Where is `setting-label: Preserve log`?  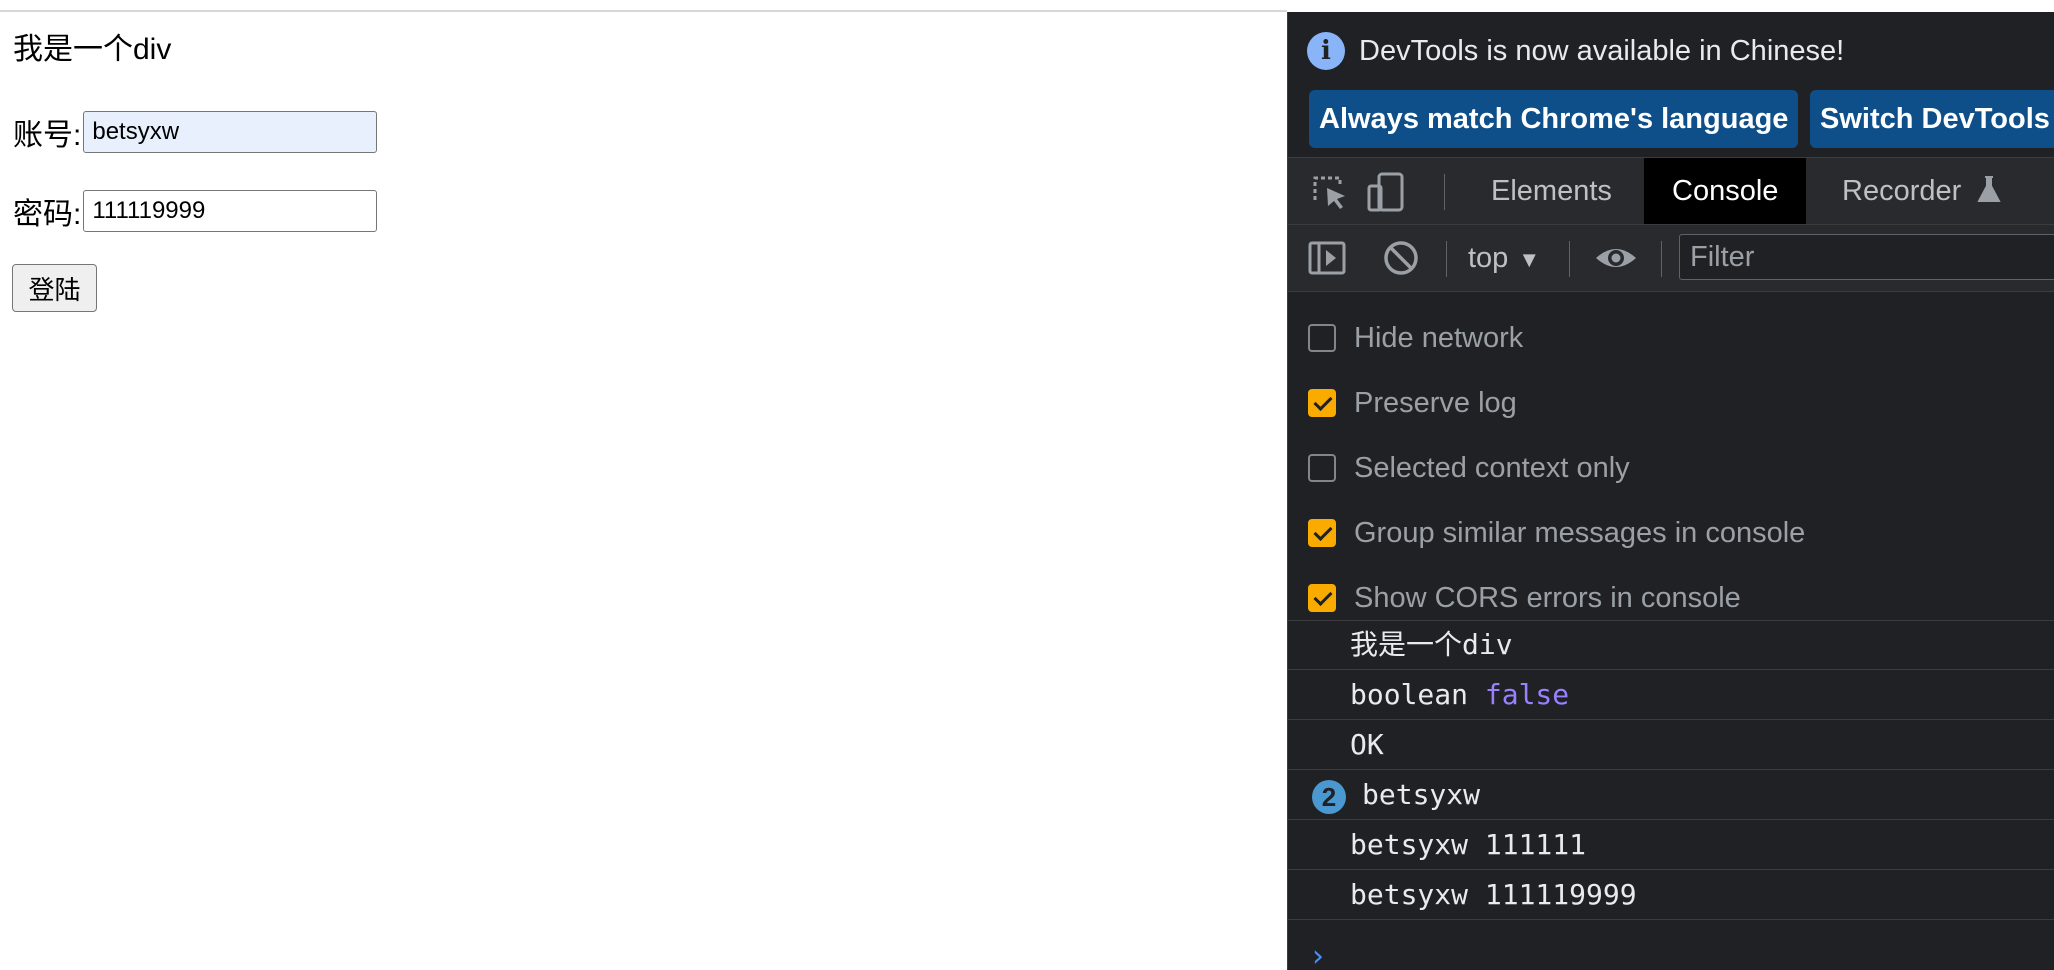 setting-label: Preserve log is located at coordinates (1435, 402).